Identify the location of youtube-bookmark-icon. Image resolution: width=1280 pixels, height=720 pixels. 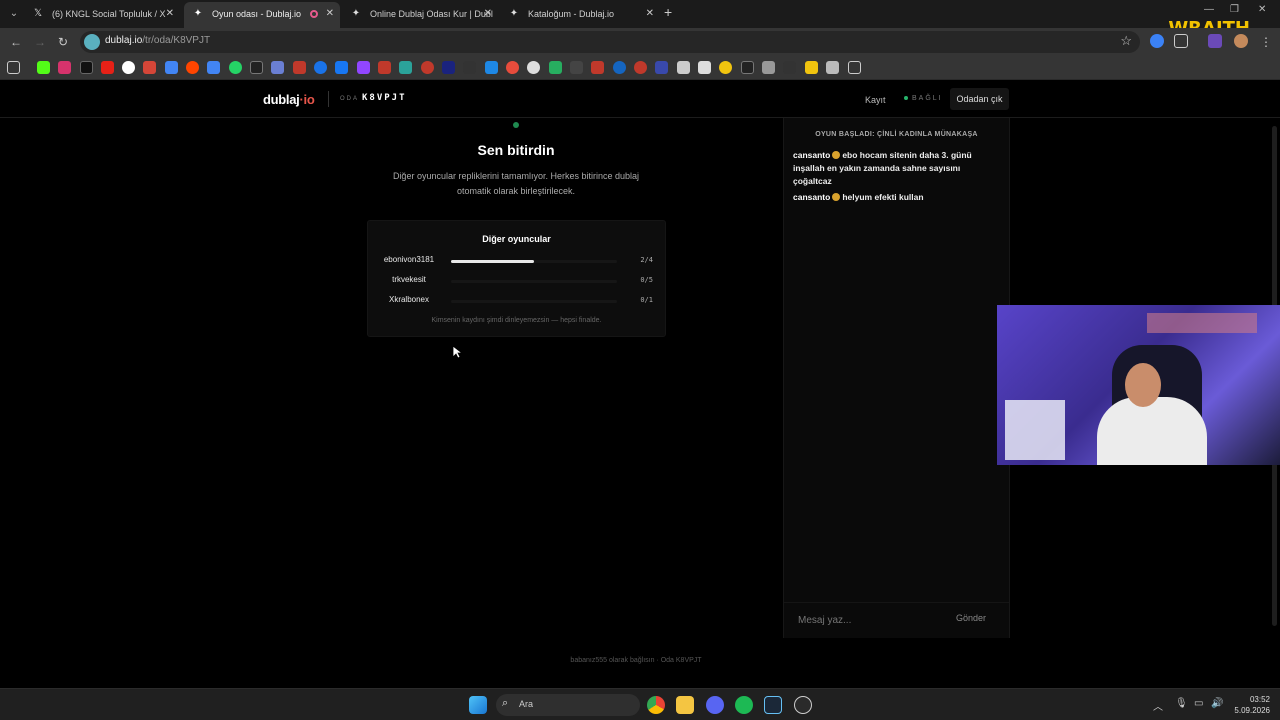
(107, 67).